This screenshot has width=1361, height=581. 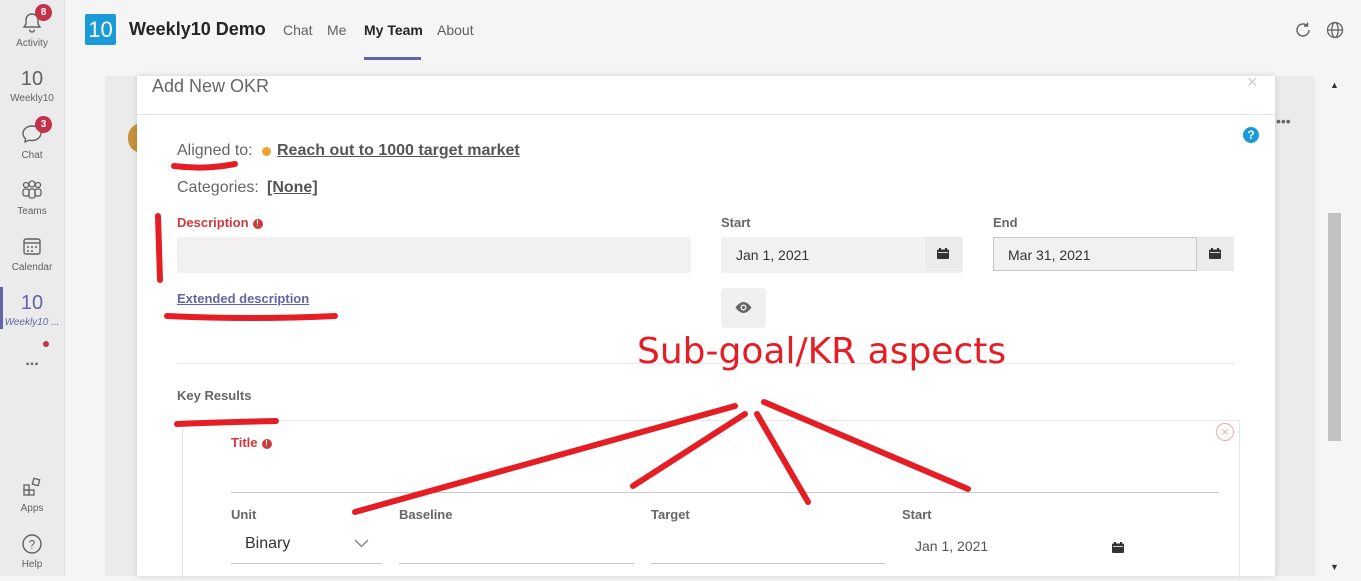 I want to click on help-circle-icon: ?, so click(x=32, y=545).